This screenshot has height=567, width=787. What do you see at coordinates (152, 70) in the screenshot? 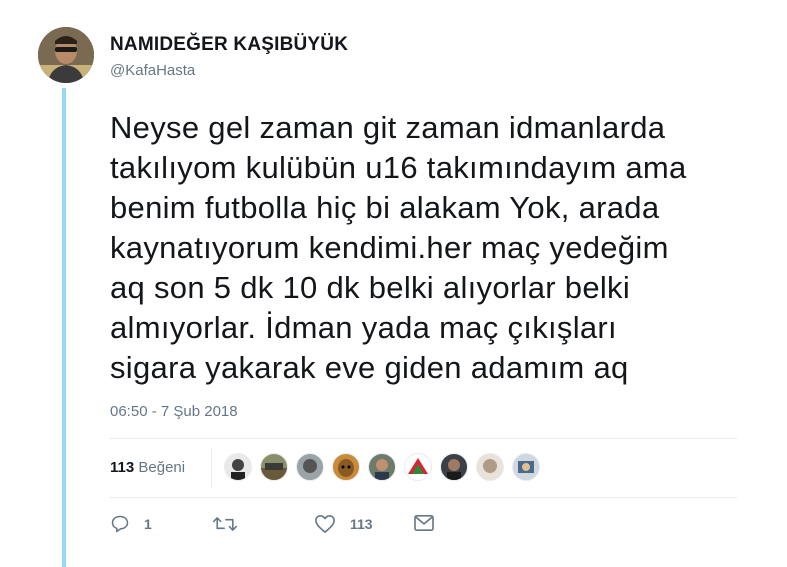
I see `user-handle: @KafaHasta` at bounding box center [152, 70].